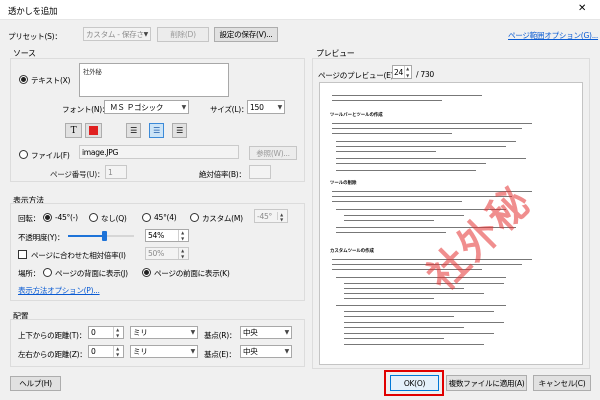 Image resolution: width=600 pixels, height=400 pixels. I want to click on absolute-scale-input, so click(260, 172).